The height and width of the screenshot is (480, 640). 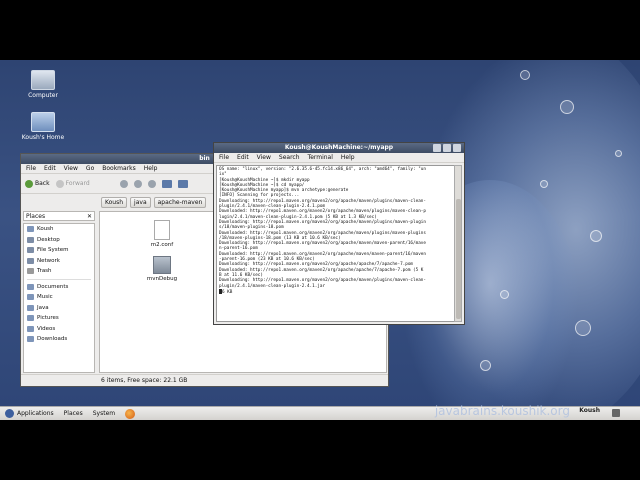 I want to click on terminal-titlebar: Koush@KoushMachine:~/myapp, so click(x=339, y=148).